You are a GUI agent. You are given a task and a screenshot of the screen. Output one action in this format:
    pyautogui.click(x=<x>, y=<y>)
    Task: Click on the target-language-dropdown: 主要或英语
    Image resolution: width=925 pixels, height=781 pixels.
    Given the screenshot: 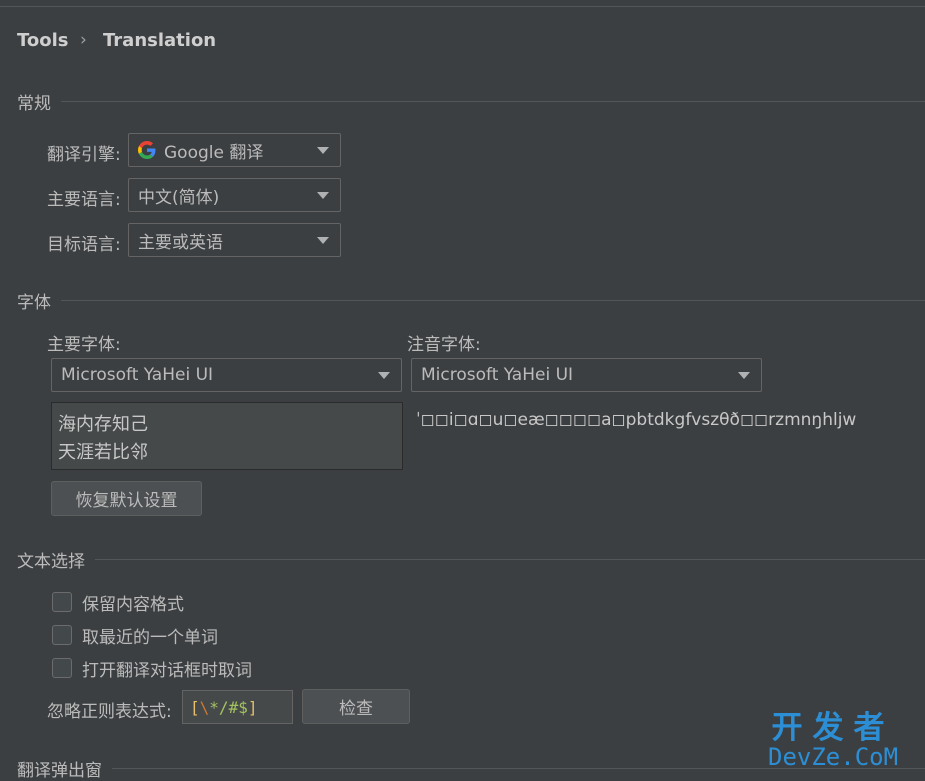 What is the action you would take?
    pyautogui.click(x=234, y=240)
    